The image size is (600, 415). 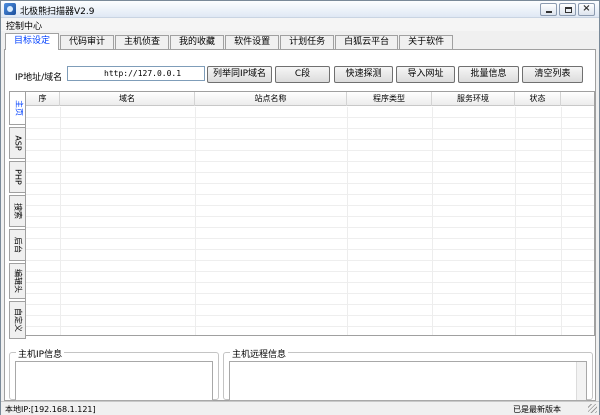 What do you see at coordinates (17, 320) in the screenshot?
I see `side-tab-custom: 自定义` at bounding box center [17, 320].